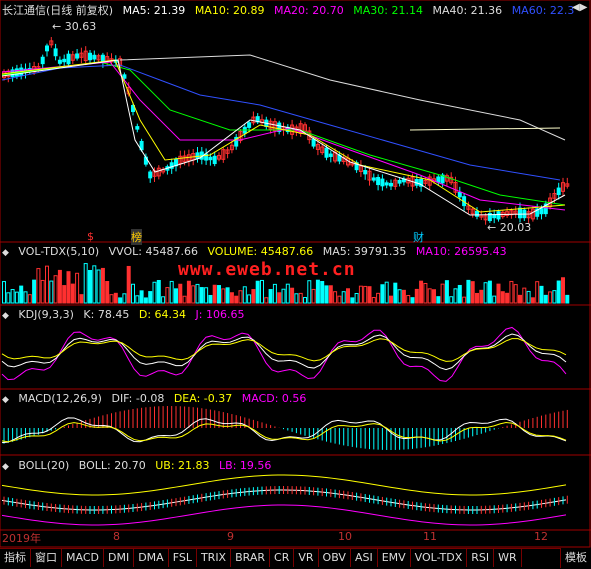 The height and width of the screenshot is (569, 591). Describe the element at coordinates (394, 558) in the screenshot. I see `tab-emv: EMV` at that location.